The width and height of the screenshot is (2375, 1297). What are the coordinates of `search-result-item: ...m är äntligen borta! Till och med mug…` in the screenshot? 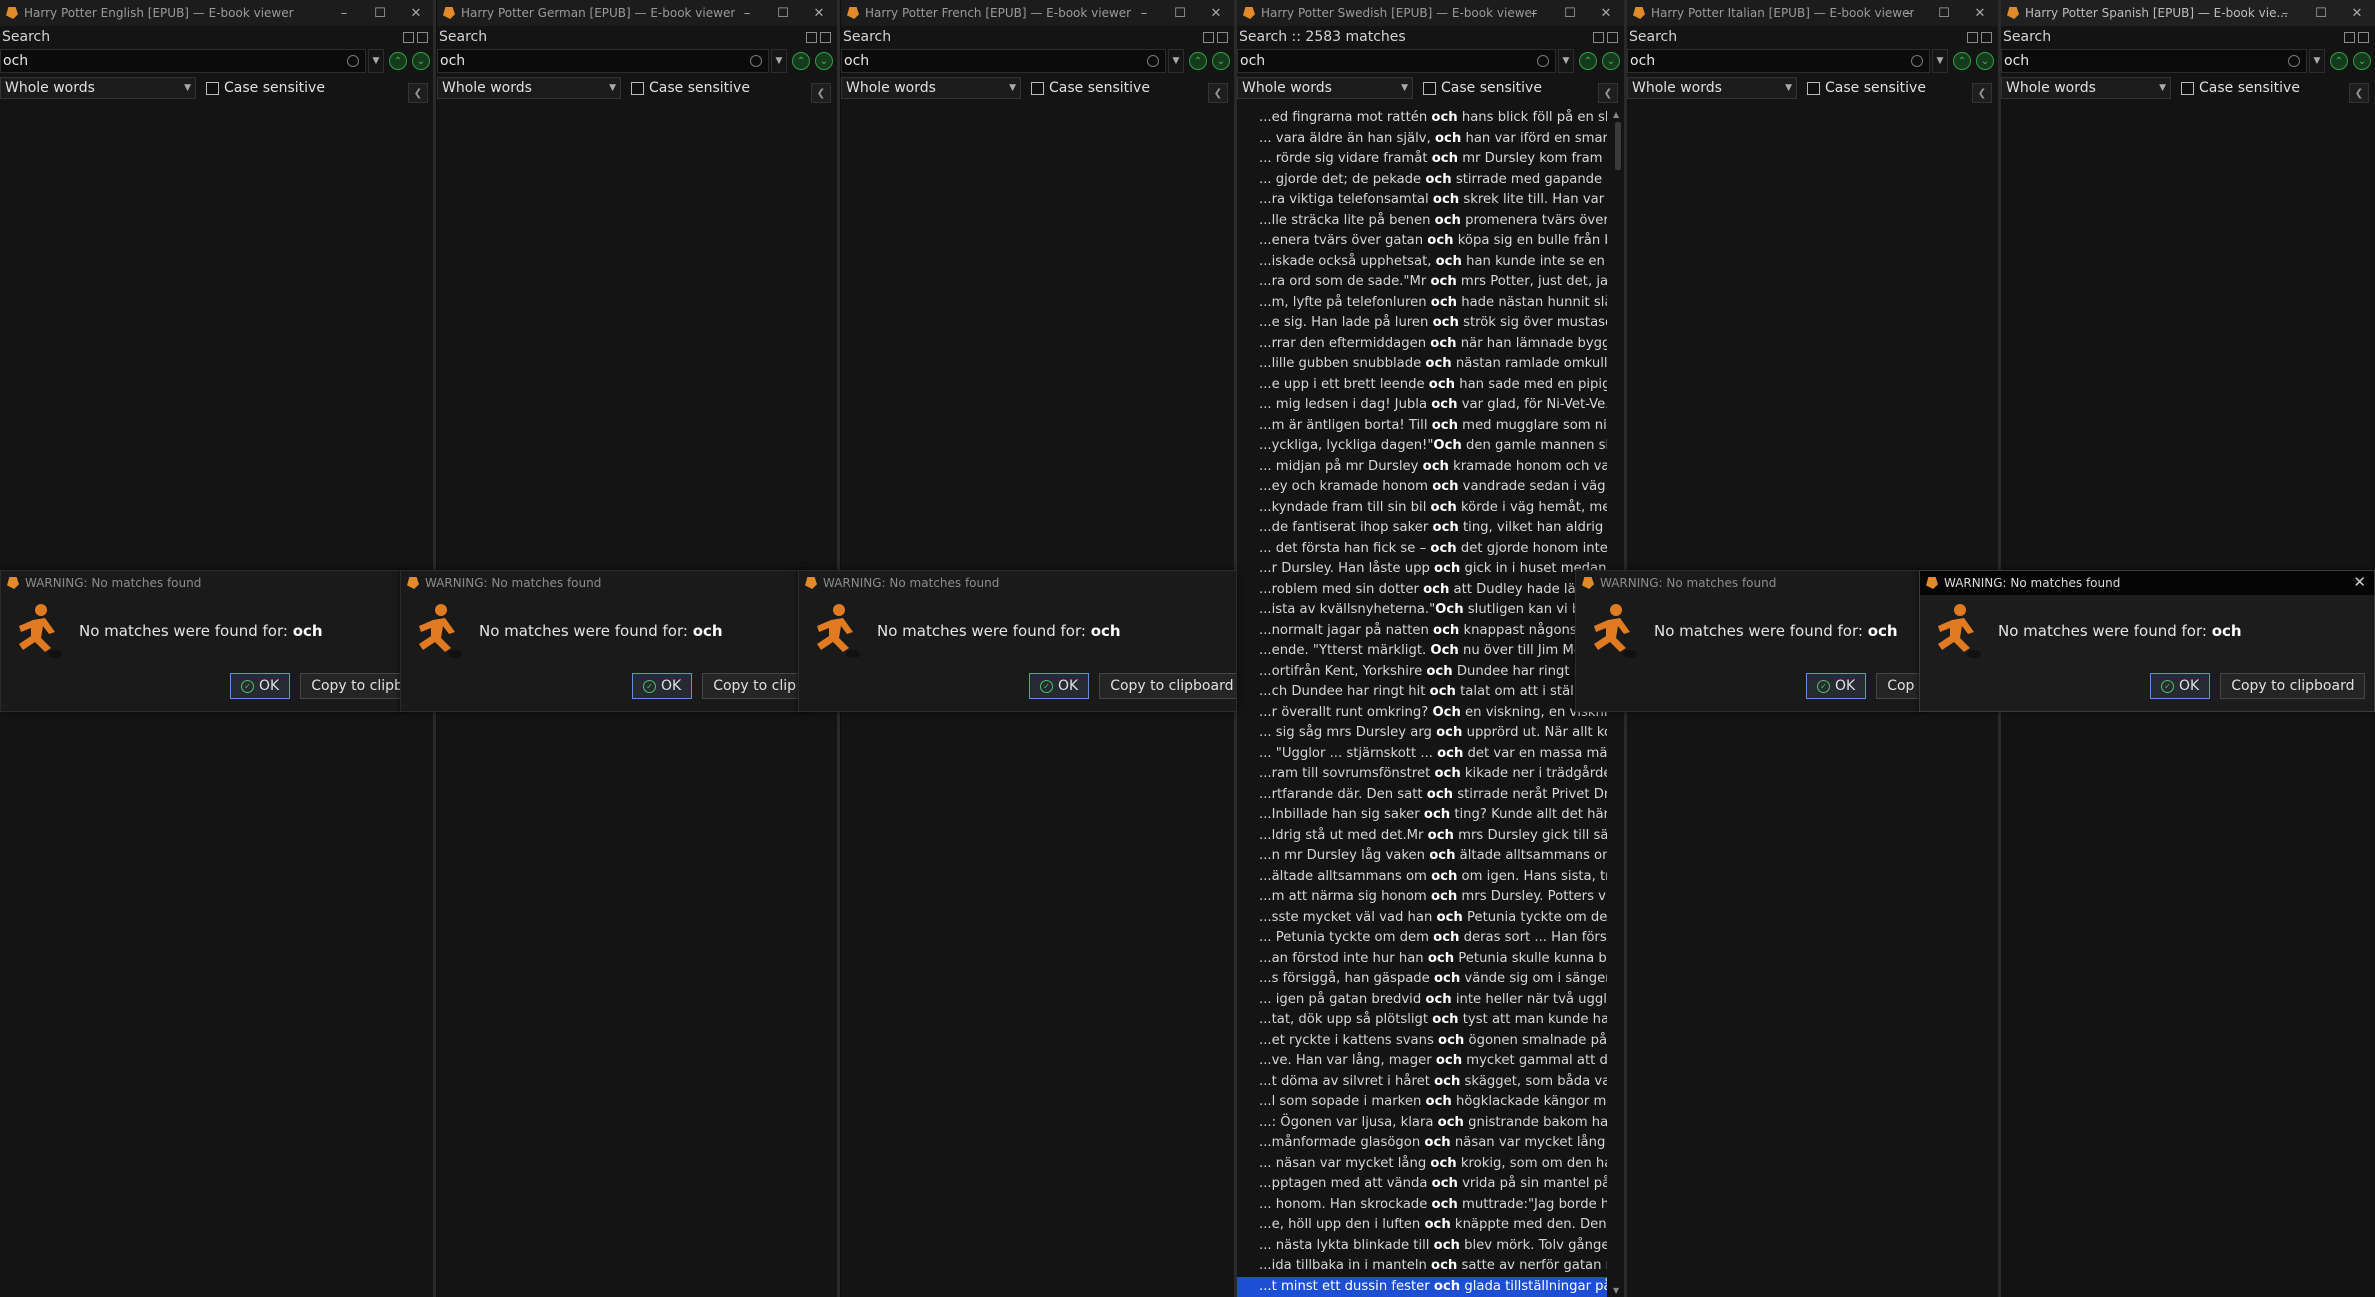 It's located at (1422, 426).